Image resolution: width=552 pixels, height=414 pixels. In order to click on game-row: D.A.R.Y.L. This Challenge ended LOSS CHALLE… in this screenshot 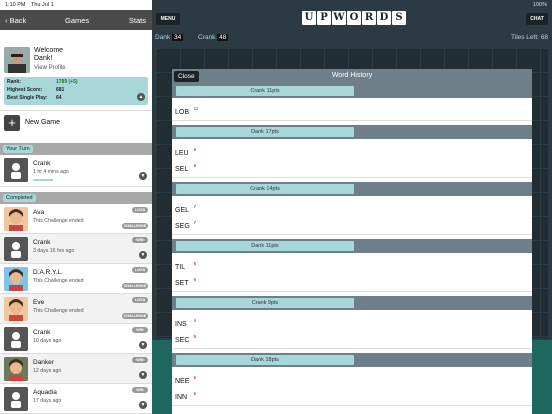, I will do `click(76, 279)`.